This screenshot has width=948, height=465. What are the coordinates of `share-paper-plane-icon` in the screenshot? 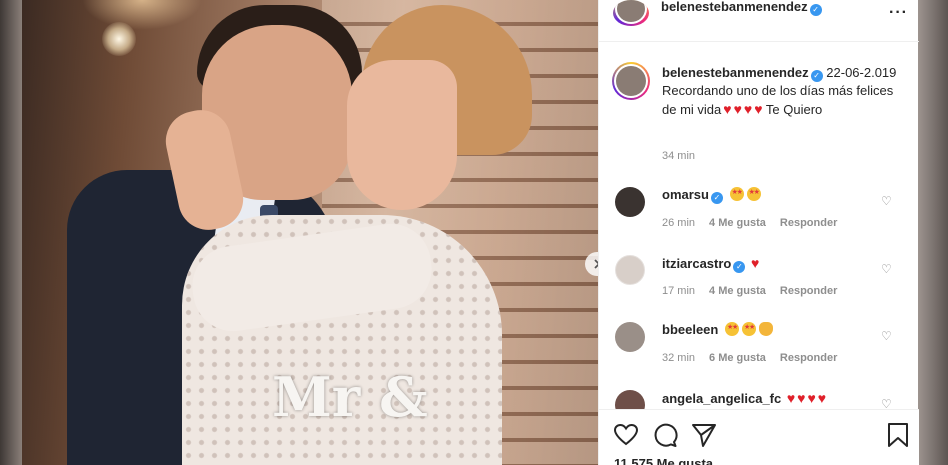 It's located at (704, 435).